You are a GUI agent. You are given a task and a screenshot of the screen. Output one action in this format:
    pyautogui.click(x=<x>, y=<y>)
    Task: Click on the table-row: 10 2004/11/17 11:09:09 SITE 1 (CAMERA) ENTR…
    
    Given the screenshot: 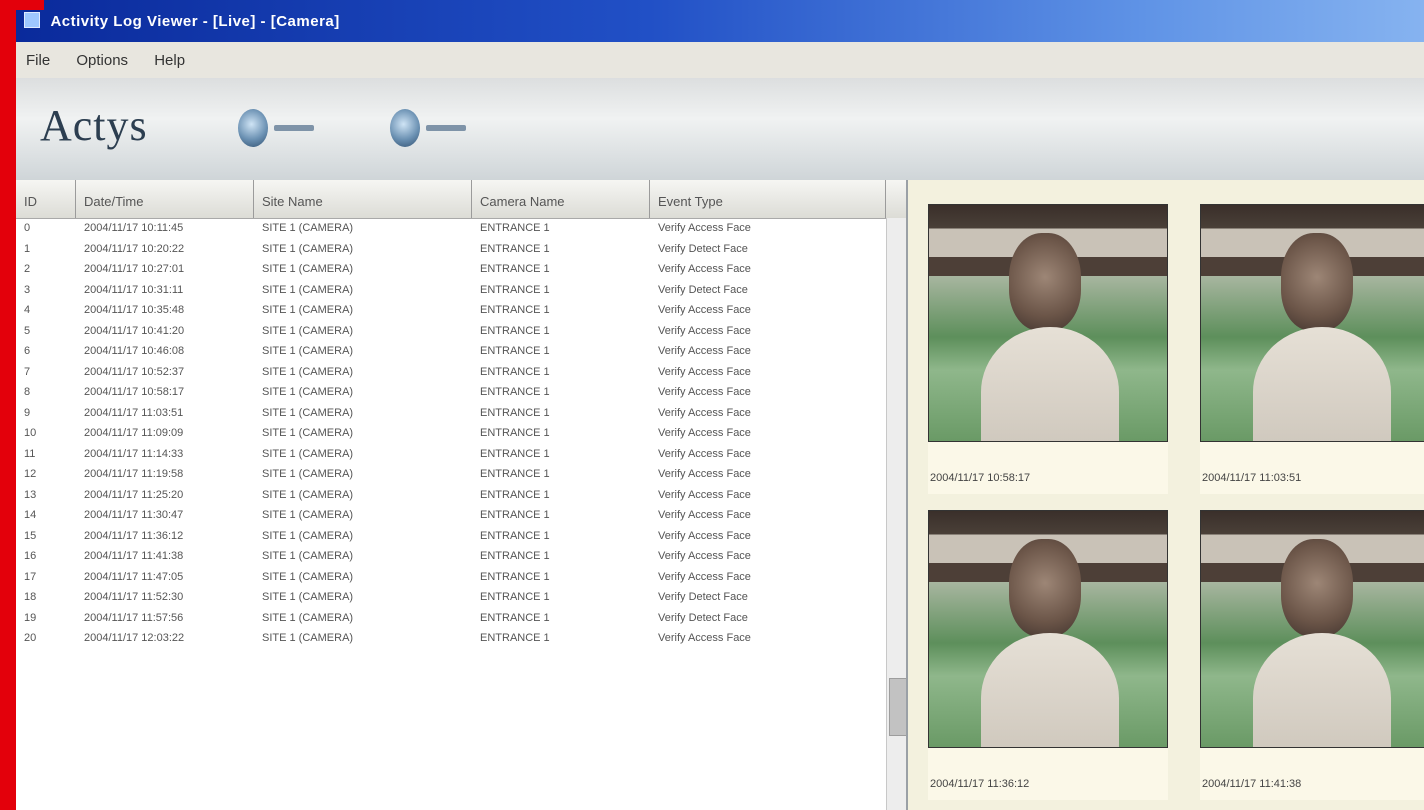 What is the action you would take?
    pyautogui.click(x=451, y=433)
    